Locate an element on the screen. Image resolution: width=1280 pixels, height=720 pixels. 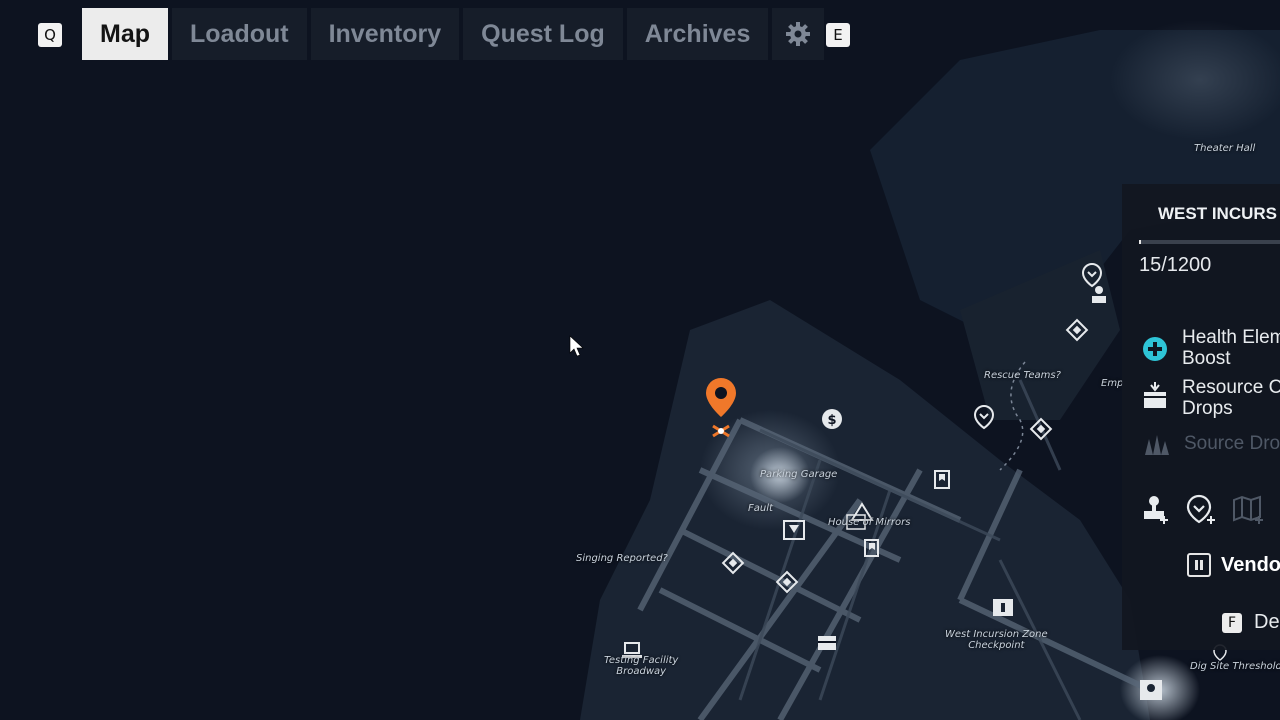
tab-map: Map is located at coordinates (125, 34).